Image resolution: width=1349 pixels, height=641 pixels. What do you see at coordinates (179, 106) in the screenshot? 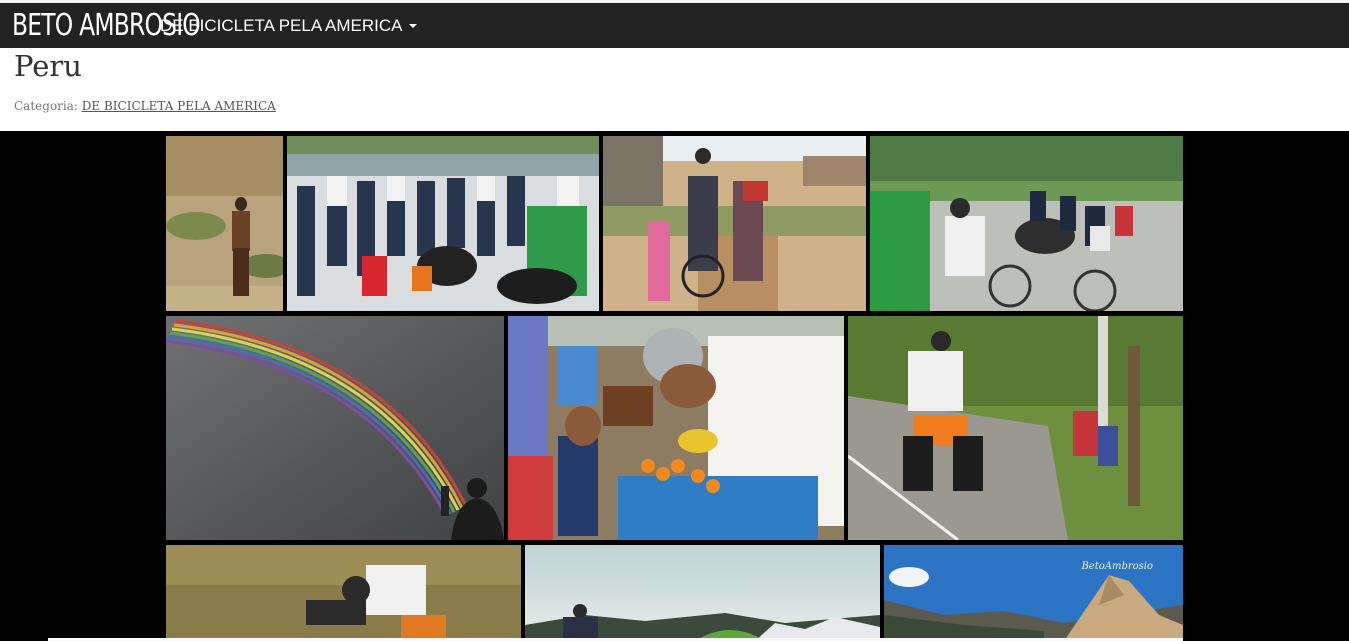
I see `category-link: DE BICICLETA PELA AMERICA` at bounding box center [179, 106].